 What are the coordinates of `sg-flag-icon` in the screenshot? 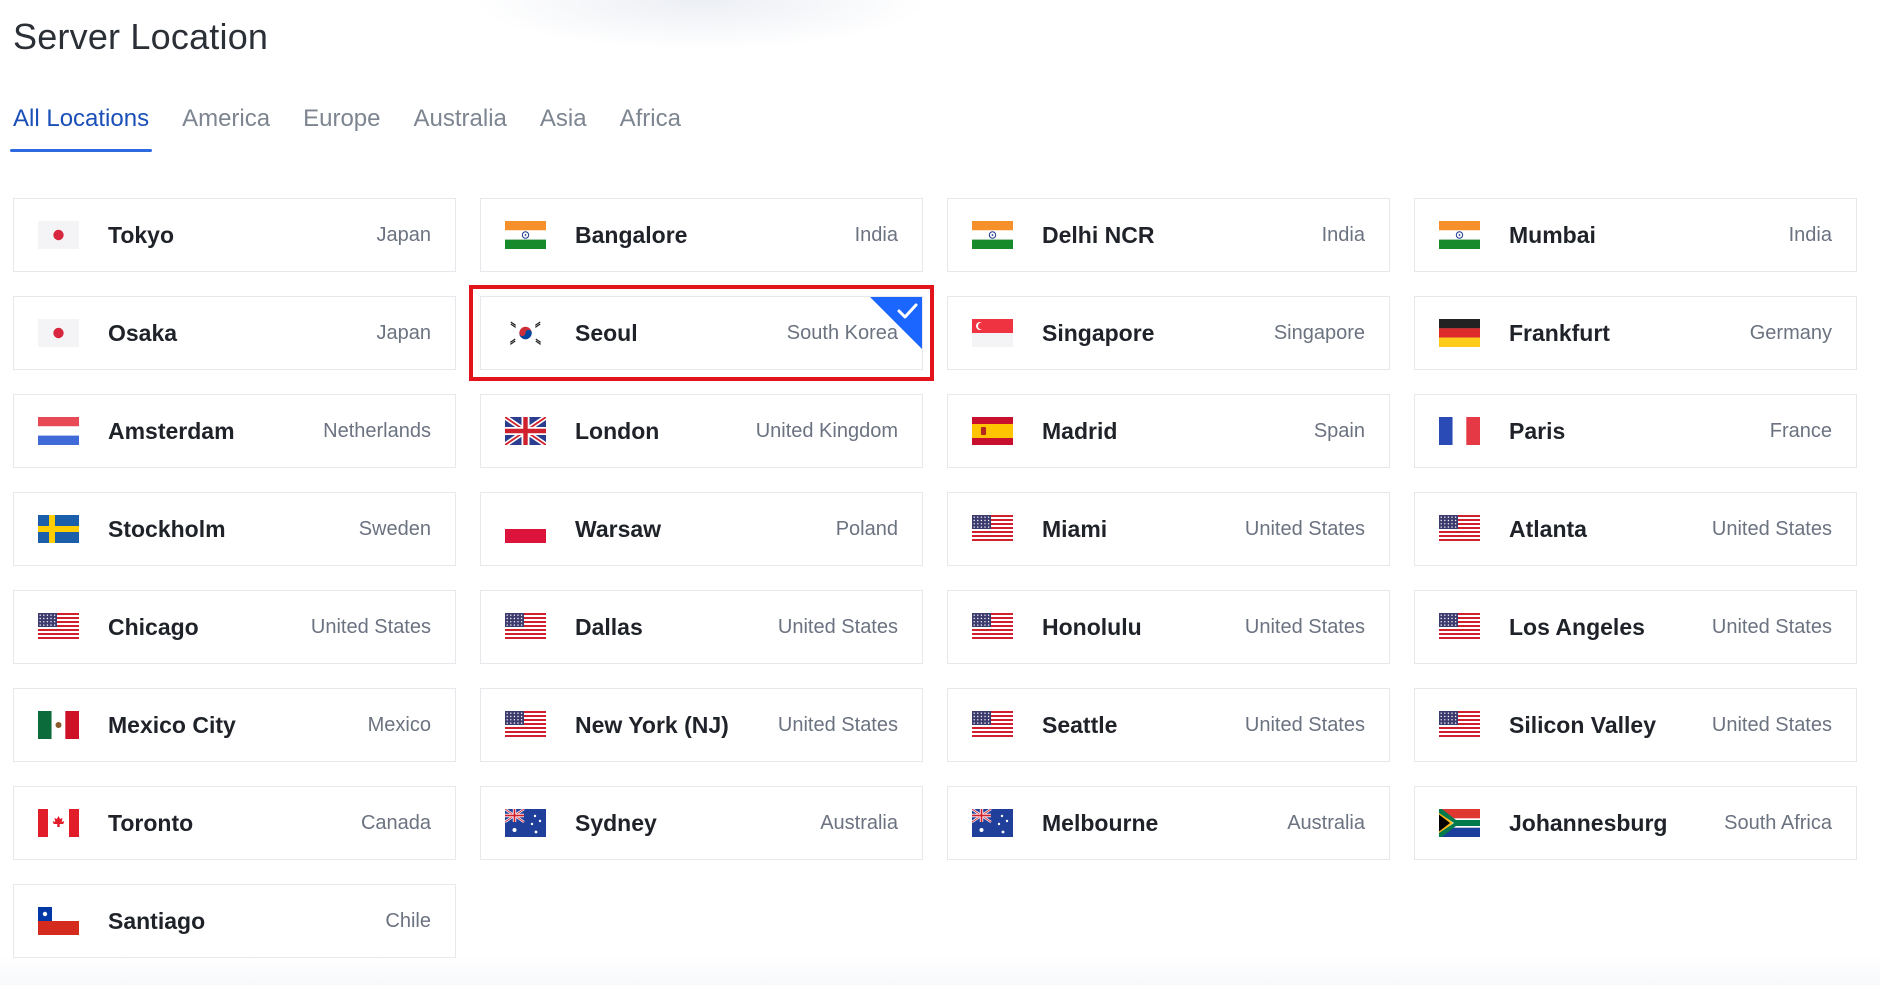 It's located at (992, 333).